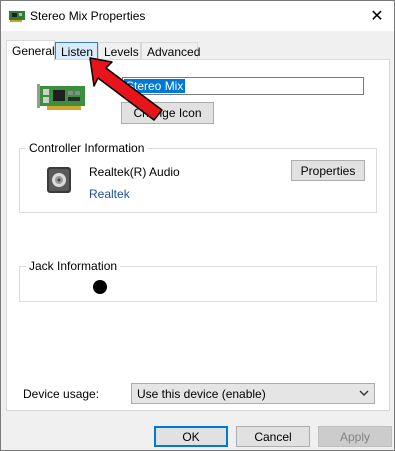  What do you see at coordinates (273, 436) in the screenshot?
I see `cancel-button: Cancel` at bounding box center [273, 436].